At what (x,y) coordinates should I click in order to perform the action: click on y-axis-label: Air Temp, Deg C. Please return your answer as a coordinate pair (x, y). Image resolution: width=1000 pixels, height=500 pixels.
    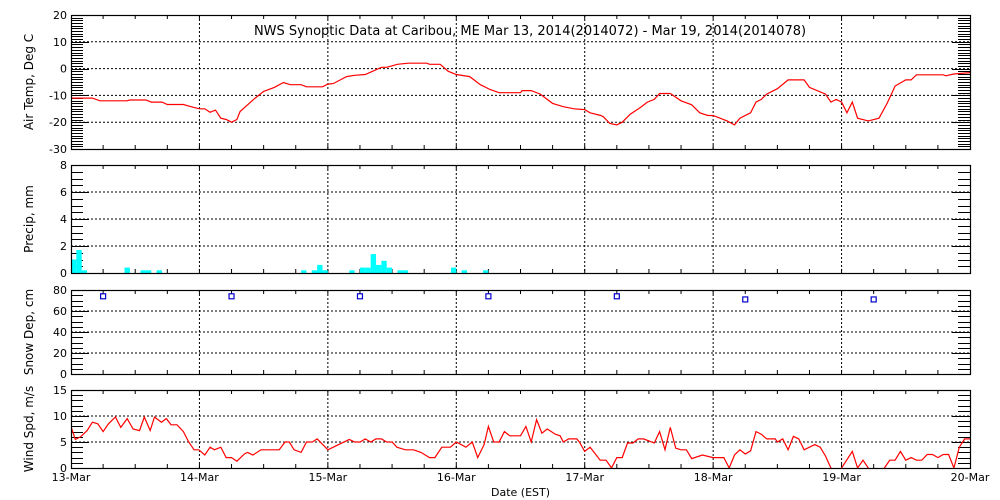
    Looking at the image, I should click on (29, 82).